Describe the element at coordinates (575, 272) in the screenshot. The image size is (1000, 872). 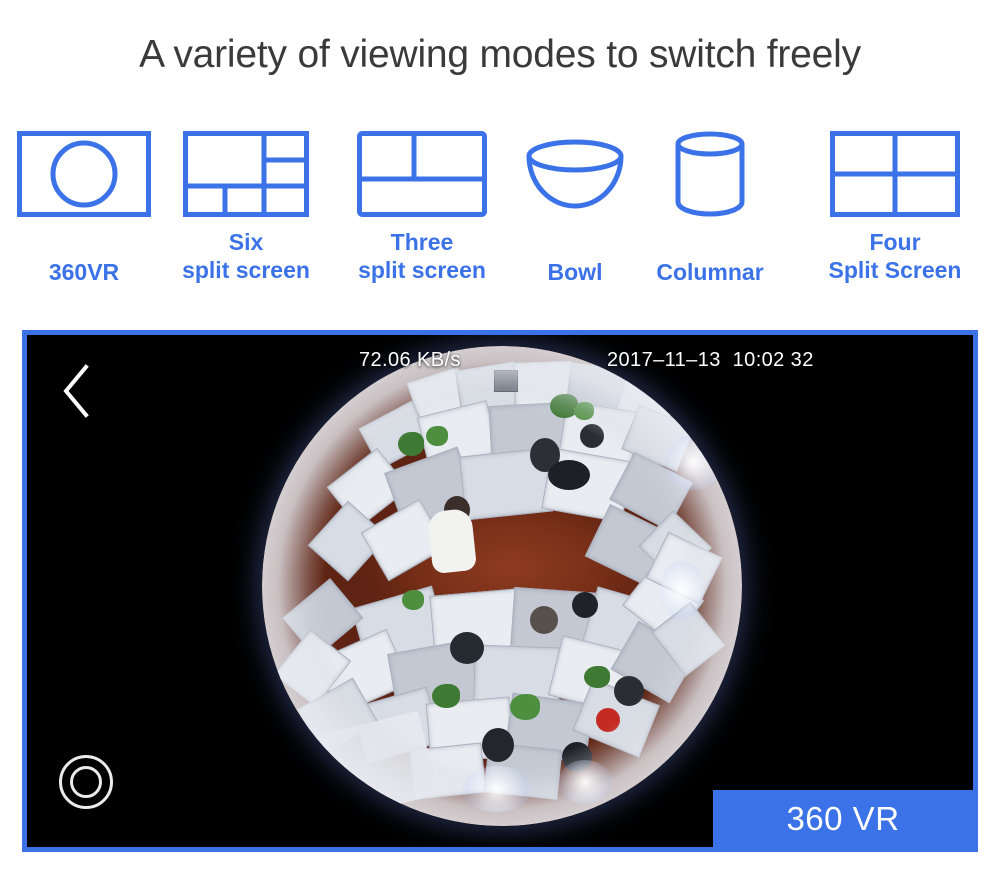
I see `mode-label-bowl: Bowl` at that location.